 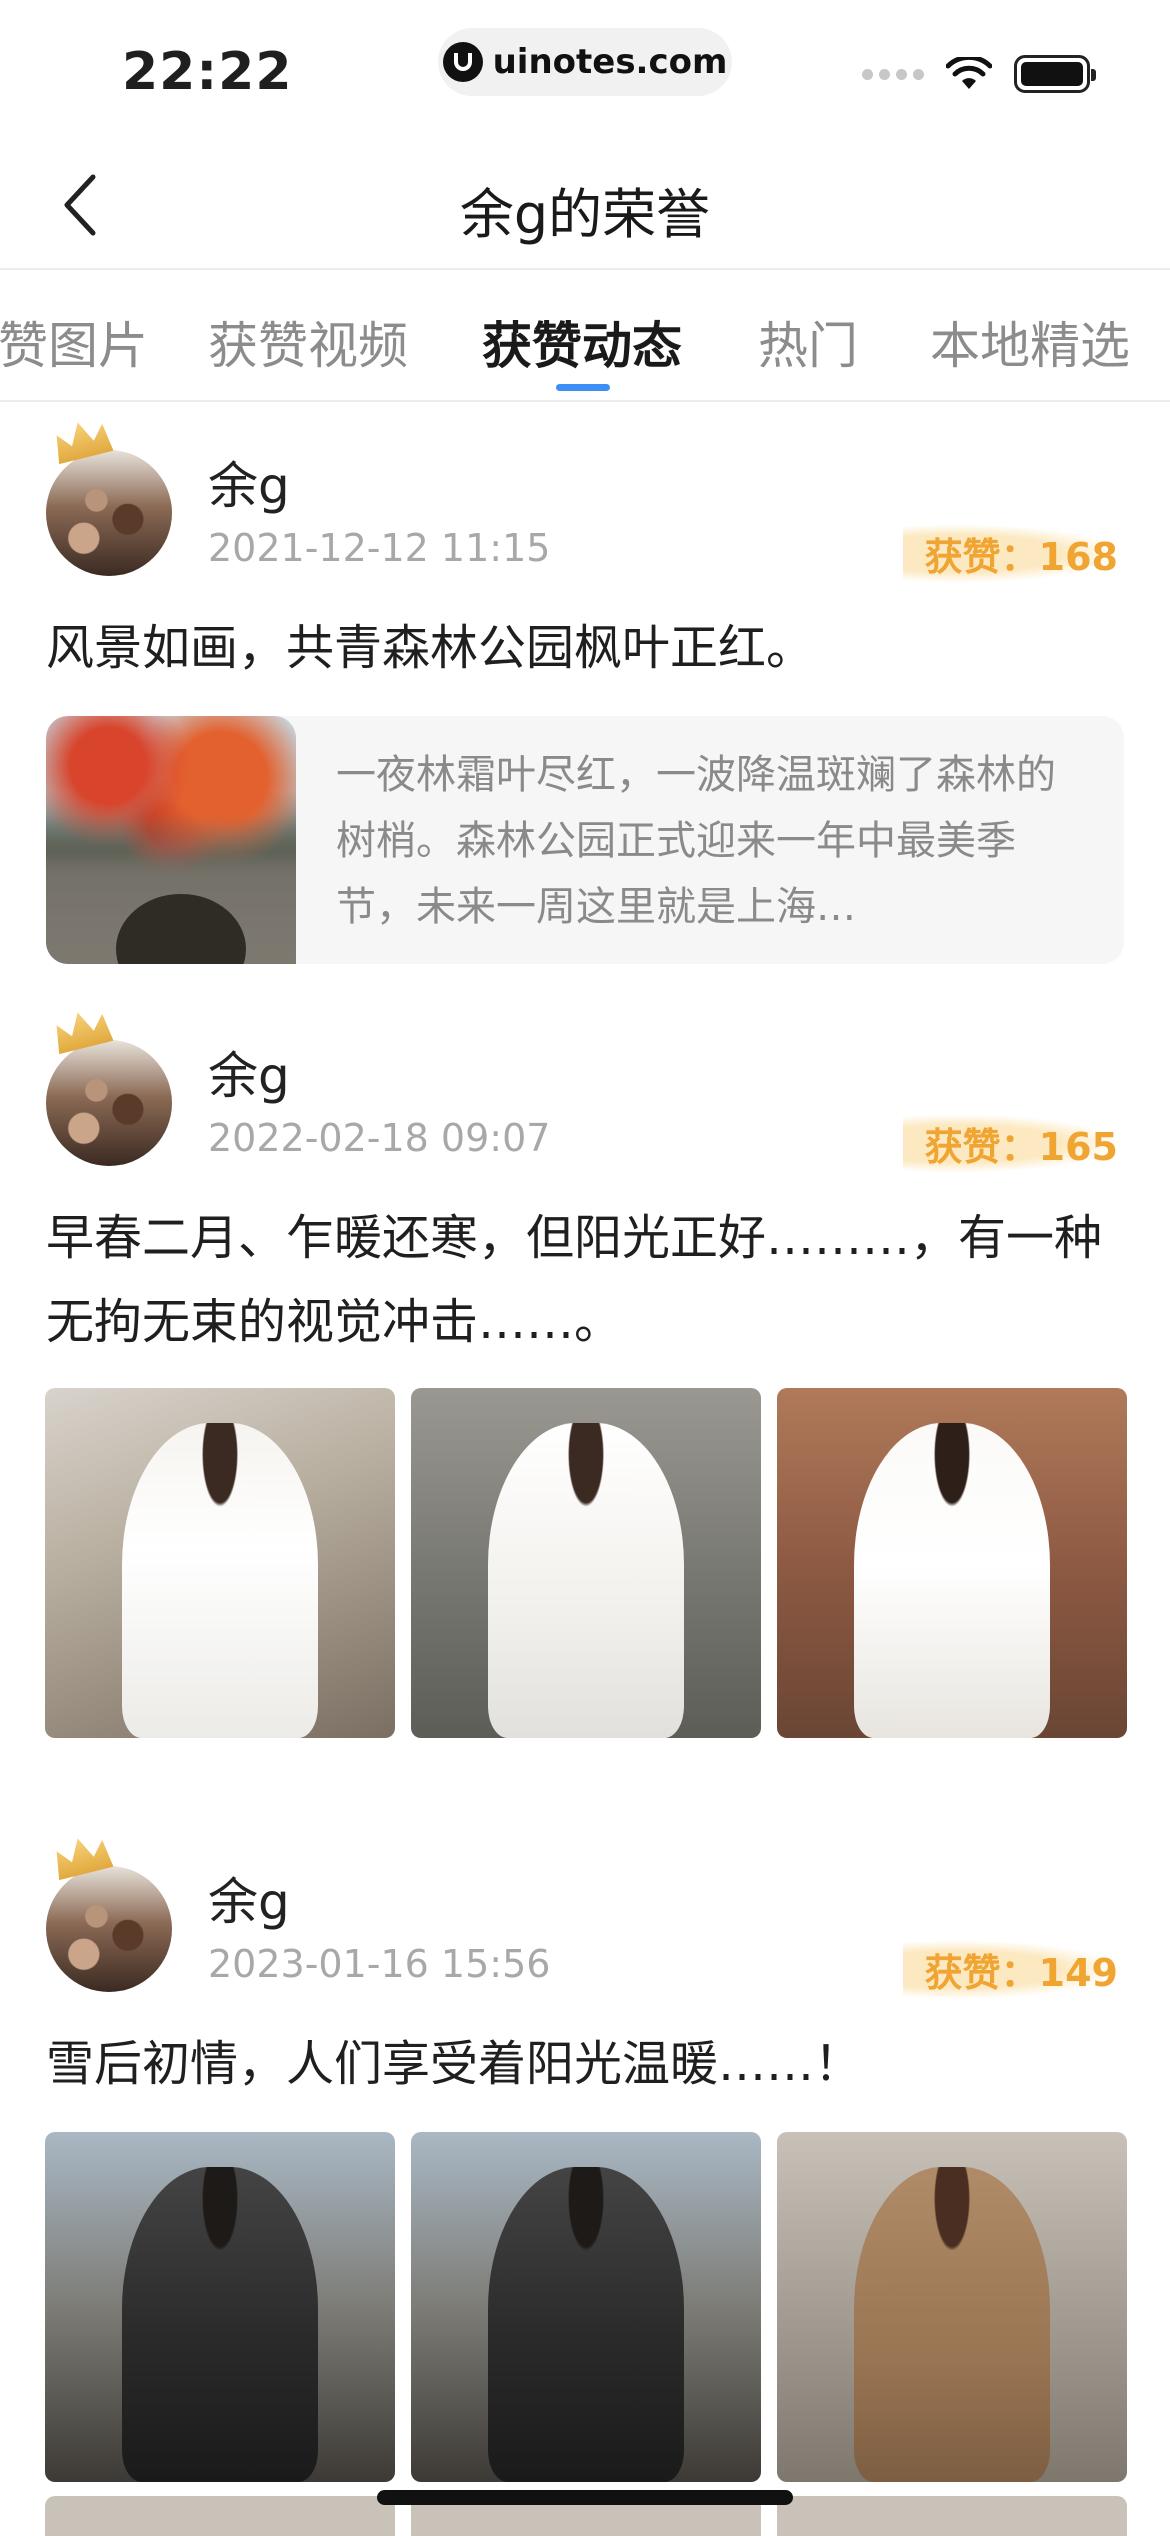 What do you see at coordinates (582, 342) in the screenshot?
I see `tab-liked-posts: 获赞动态` at bounding box center [582, 342].